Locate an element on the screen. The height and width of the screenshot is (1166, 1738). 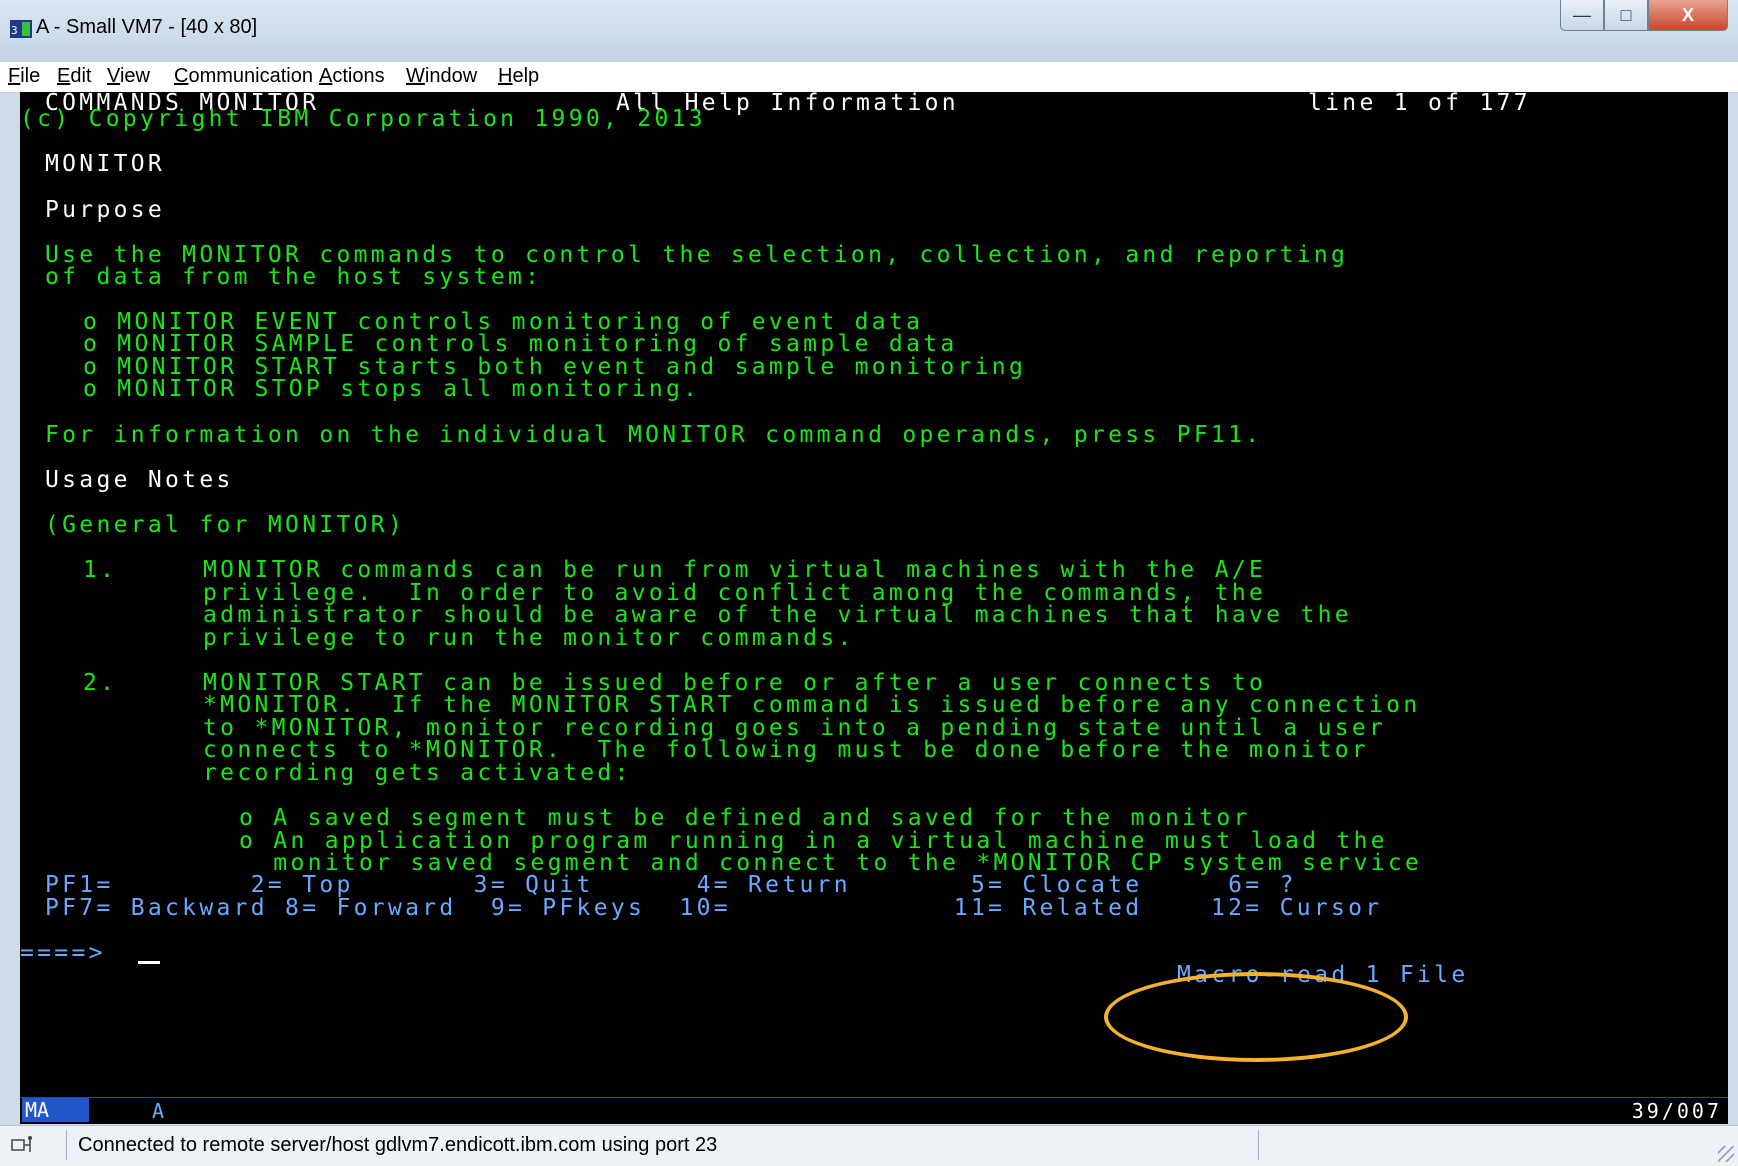
close-button: X is located at coordinates (1688, 15).